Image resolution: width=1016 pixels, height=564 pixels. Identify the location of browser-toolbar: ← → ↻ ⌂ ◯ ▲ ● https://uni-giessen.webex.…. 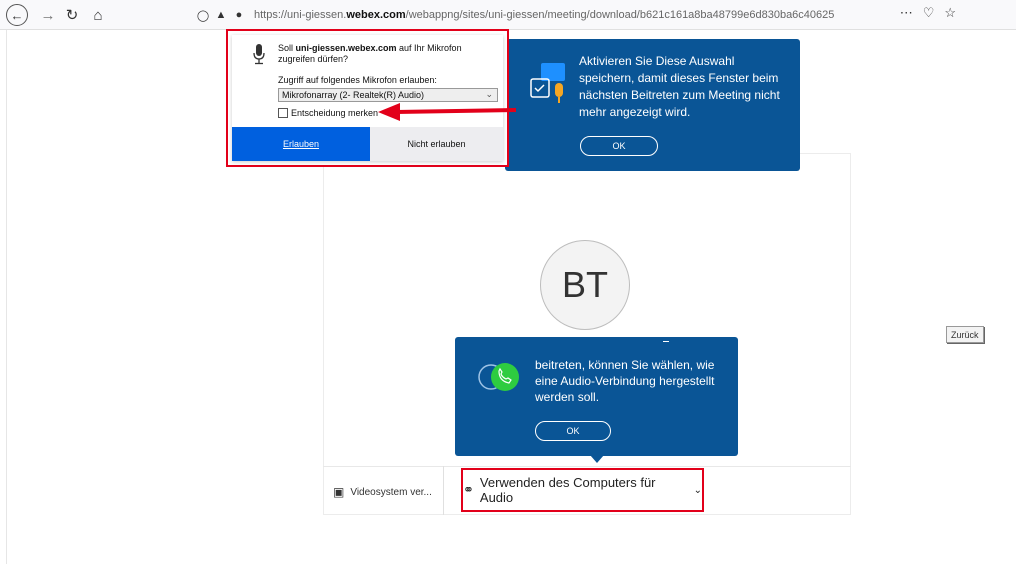
(508, 15).